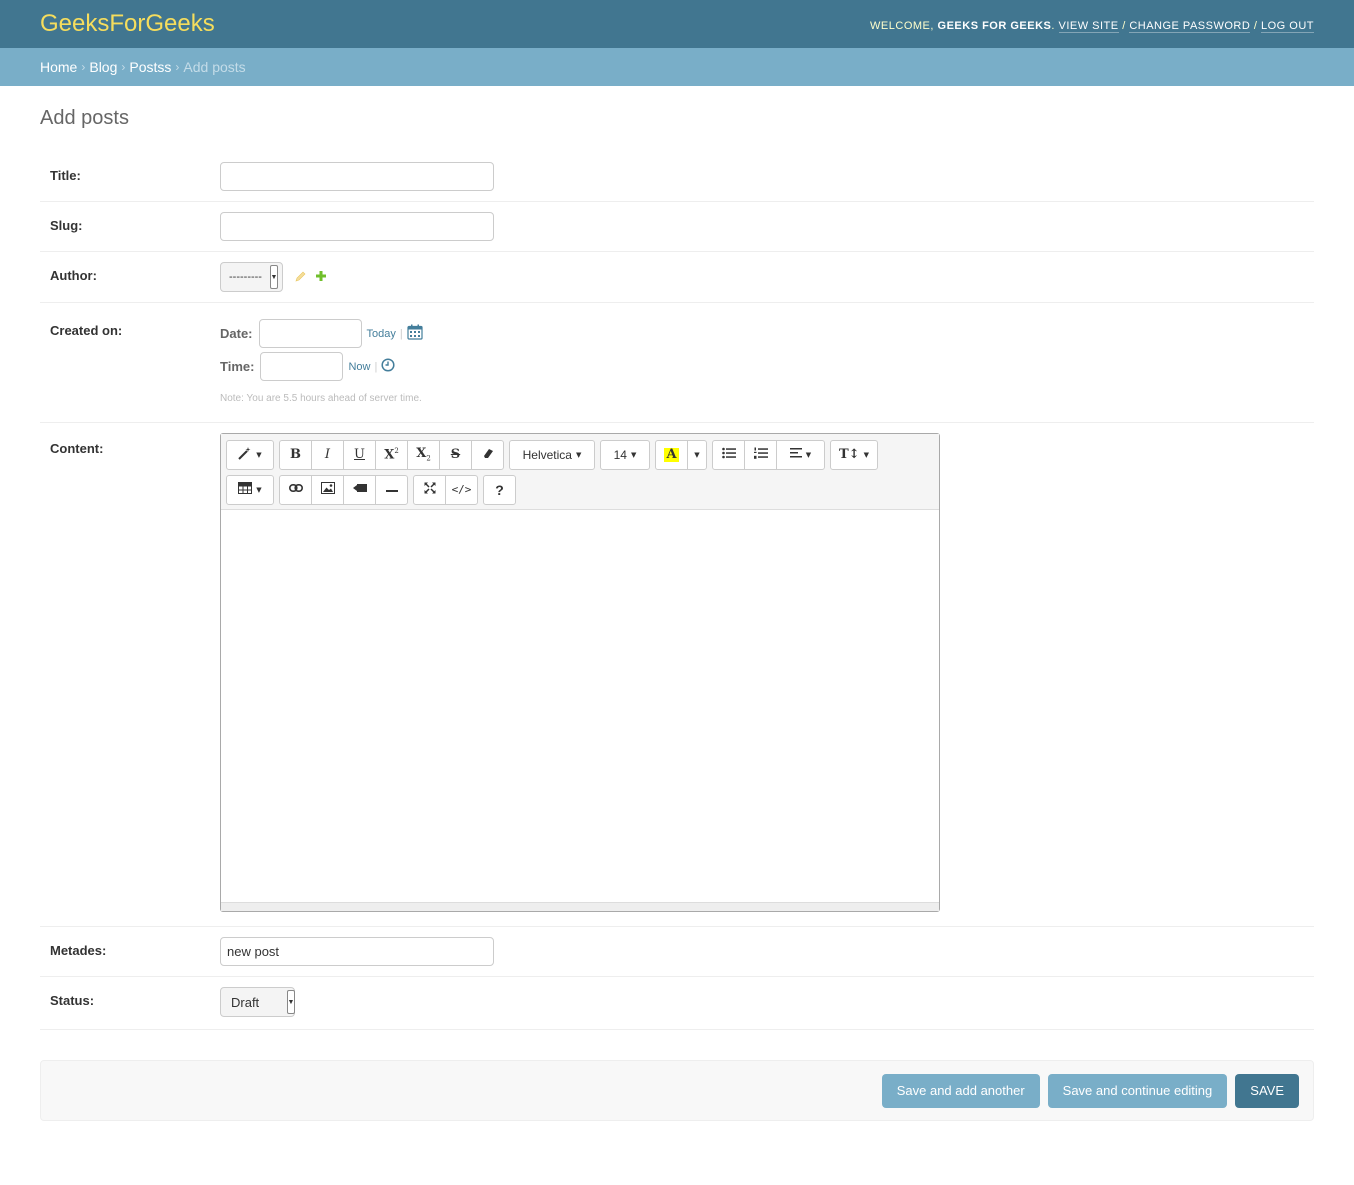 This screenshot has height=1185, width=1354. I want to click on text-height-icon: T↕, so click(849, 454).